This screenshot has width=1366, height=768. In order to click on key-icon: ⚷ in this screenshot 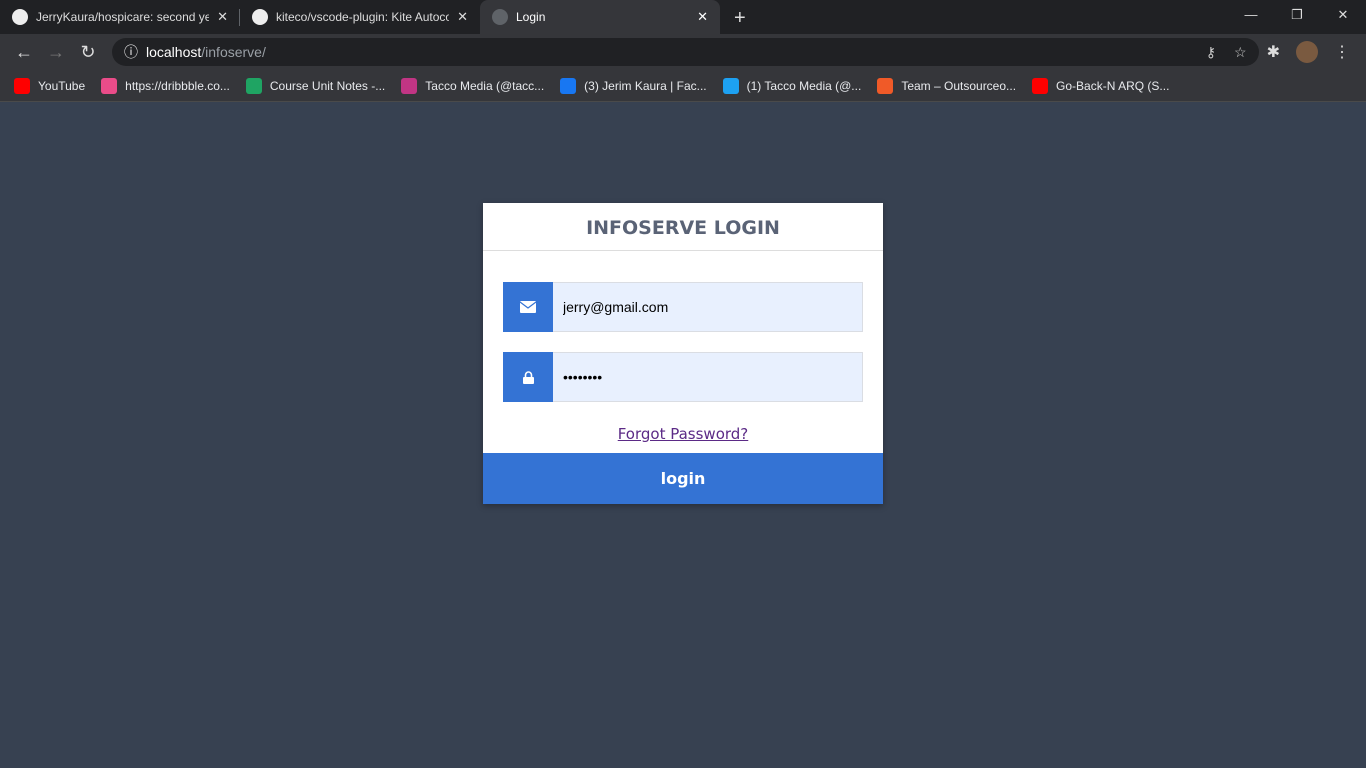, I will do `click(1211, 52)`.